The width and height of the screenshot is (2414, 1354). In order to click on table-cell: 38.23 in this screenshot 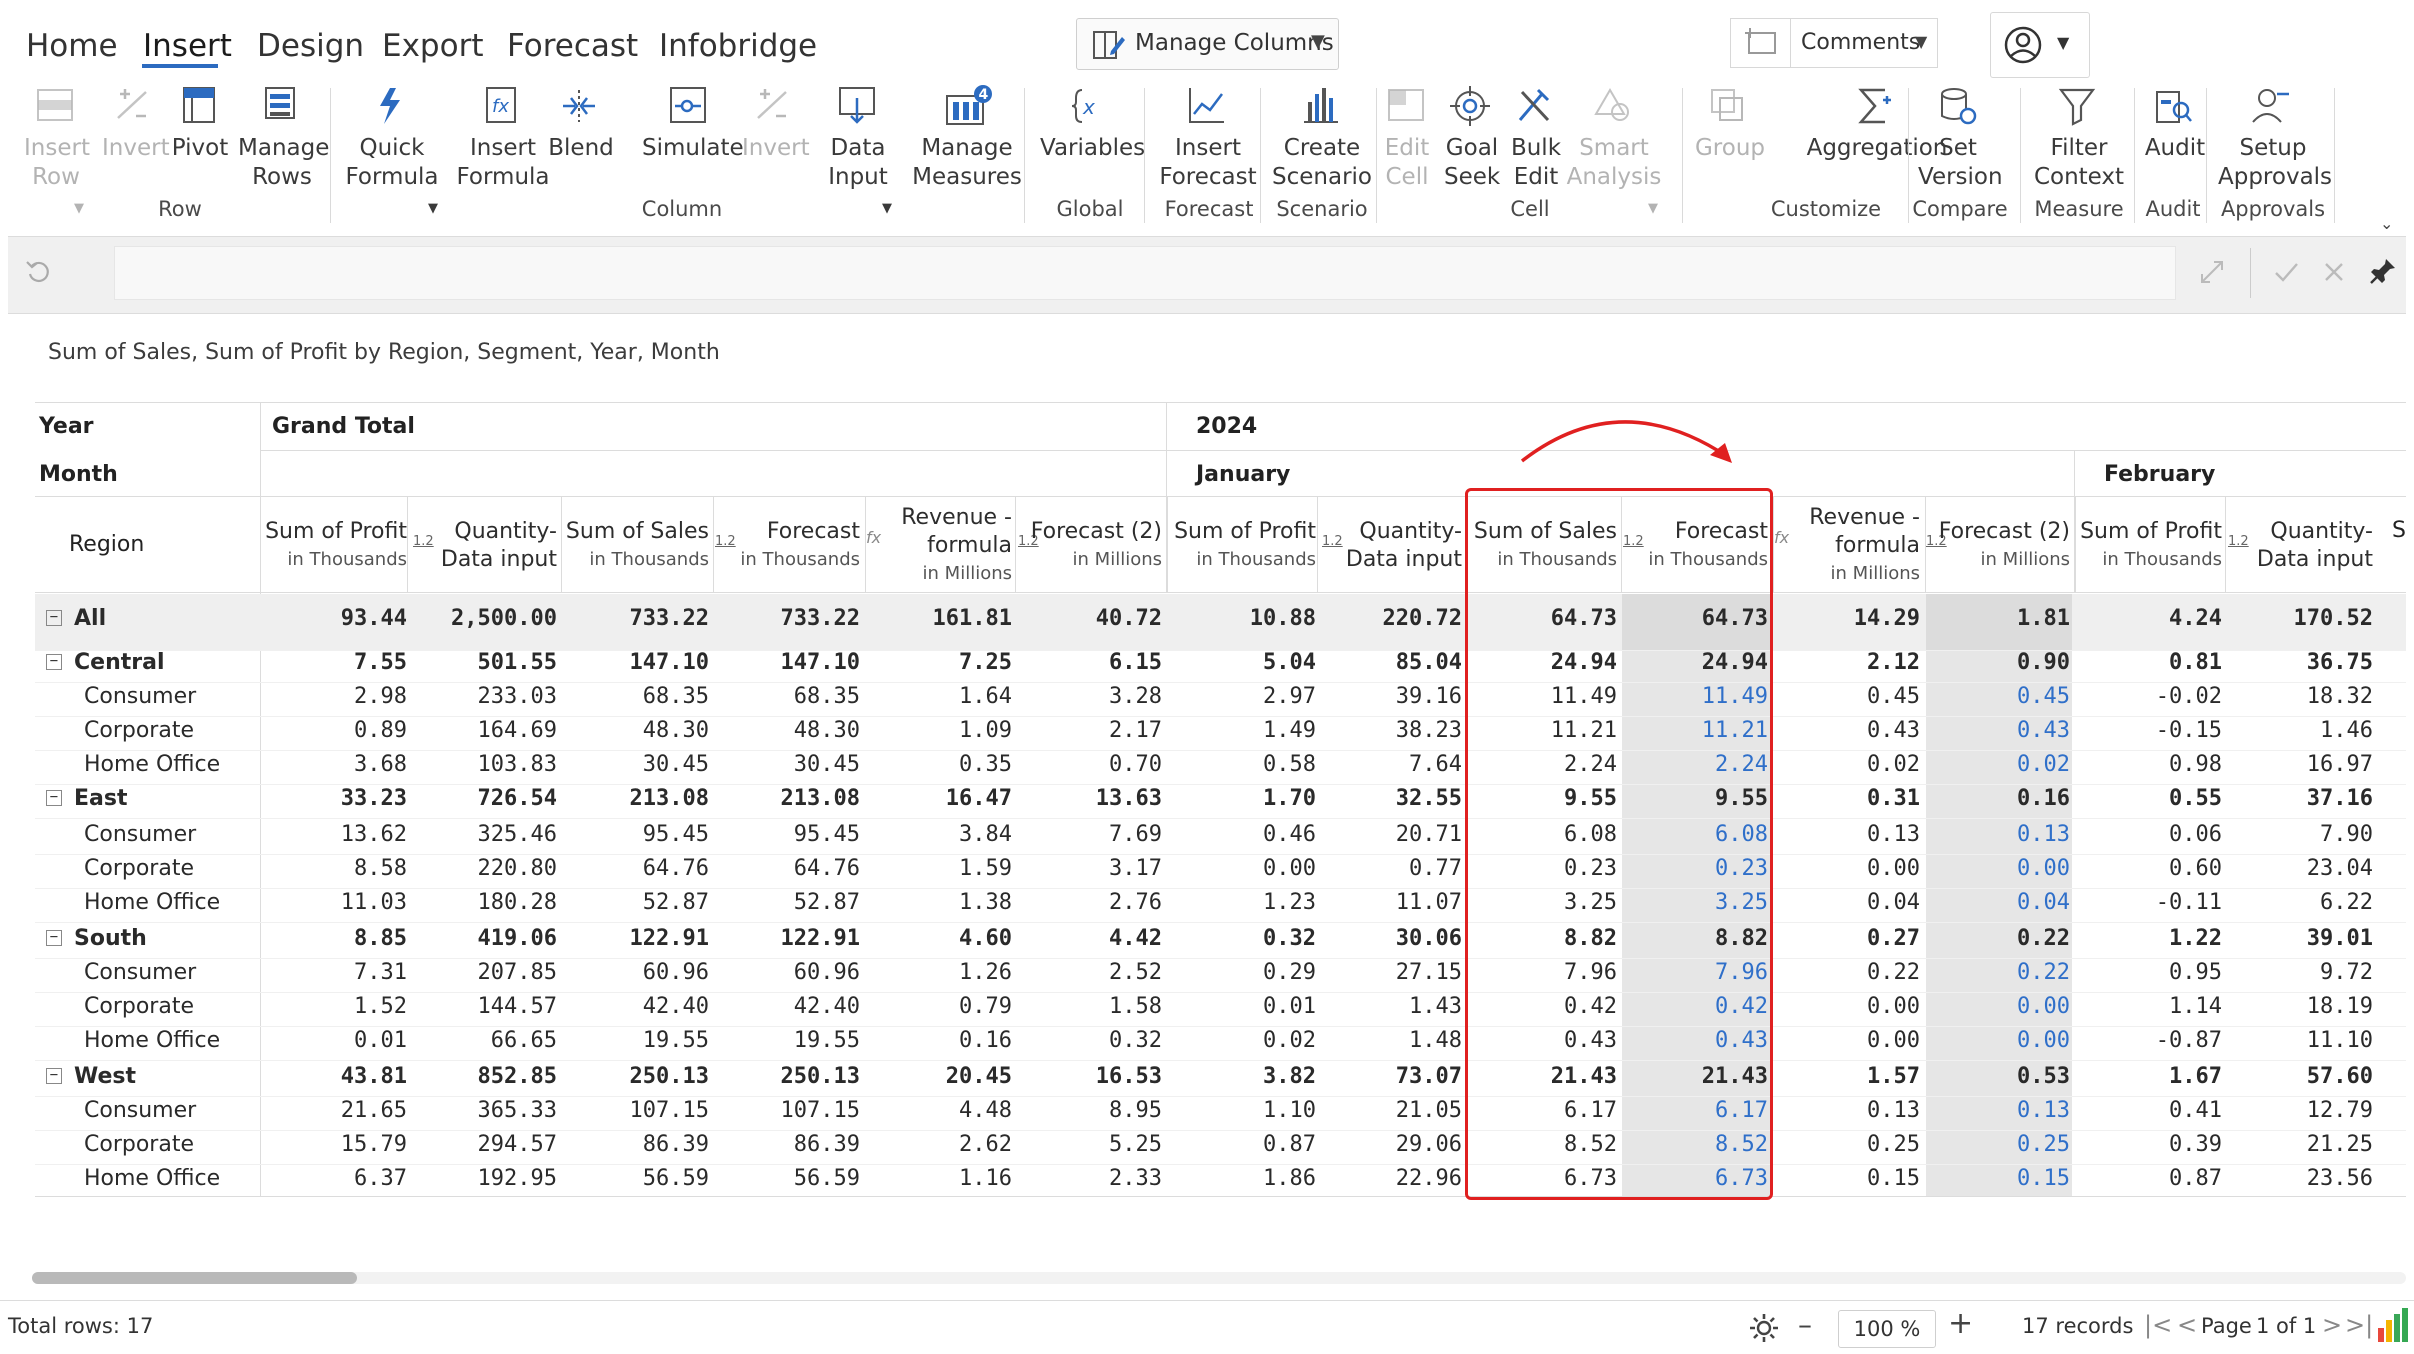, I will do `click(1390, 730)`.